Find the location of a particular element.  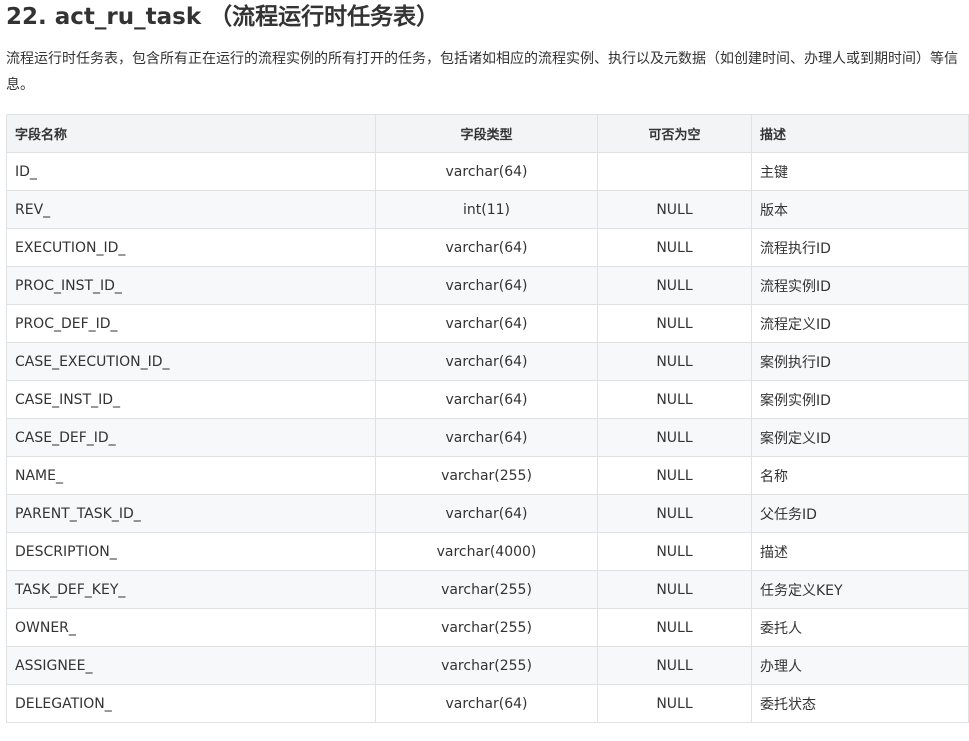

table-row: CASE_INST_ID_ varchar(64) NULL 案例实例ID is located at coordinates (487, 399).